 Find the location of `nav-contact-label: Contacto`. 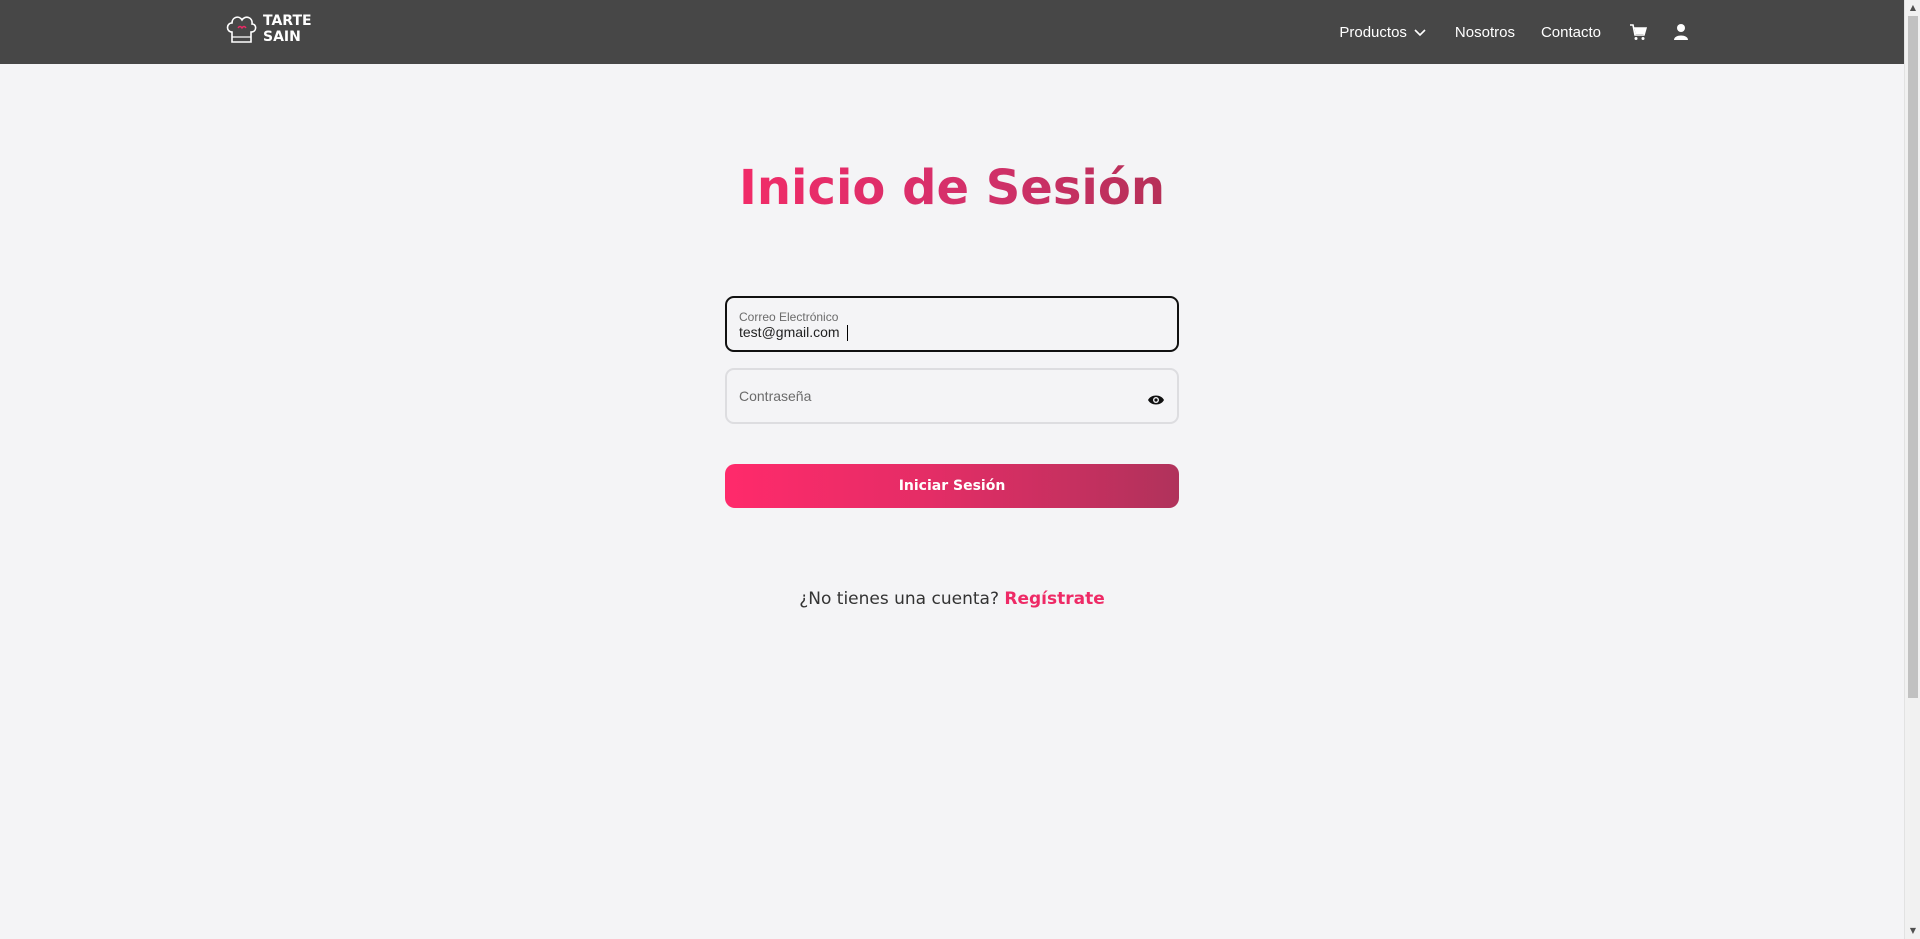

nav-contact-label: Contacto is located at coordinates (1570, 32).